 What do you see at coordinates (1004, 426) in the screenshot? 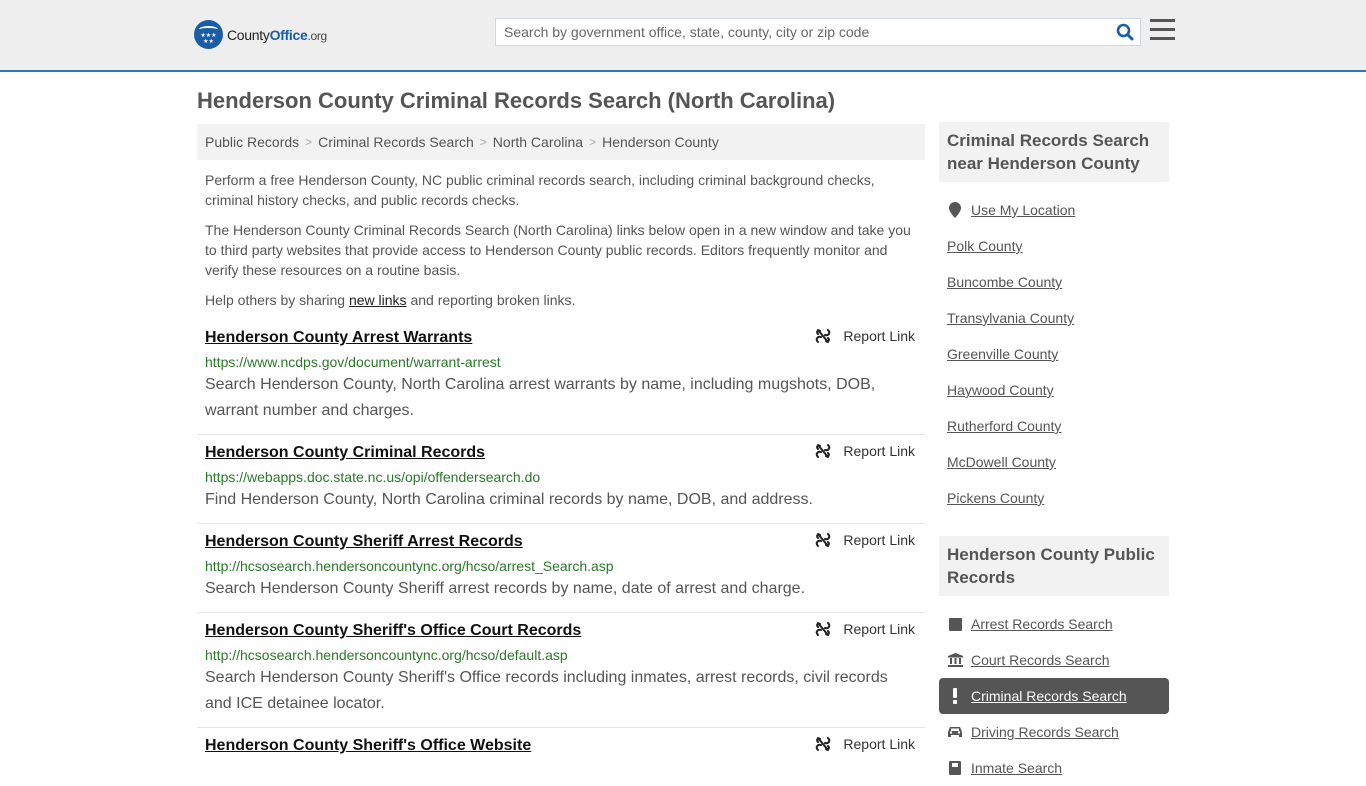
I see `nearby-county-link: Rutherford County` at bounding box center [1004, 426].